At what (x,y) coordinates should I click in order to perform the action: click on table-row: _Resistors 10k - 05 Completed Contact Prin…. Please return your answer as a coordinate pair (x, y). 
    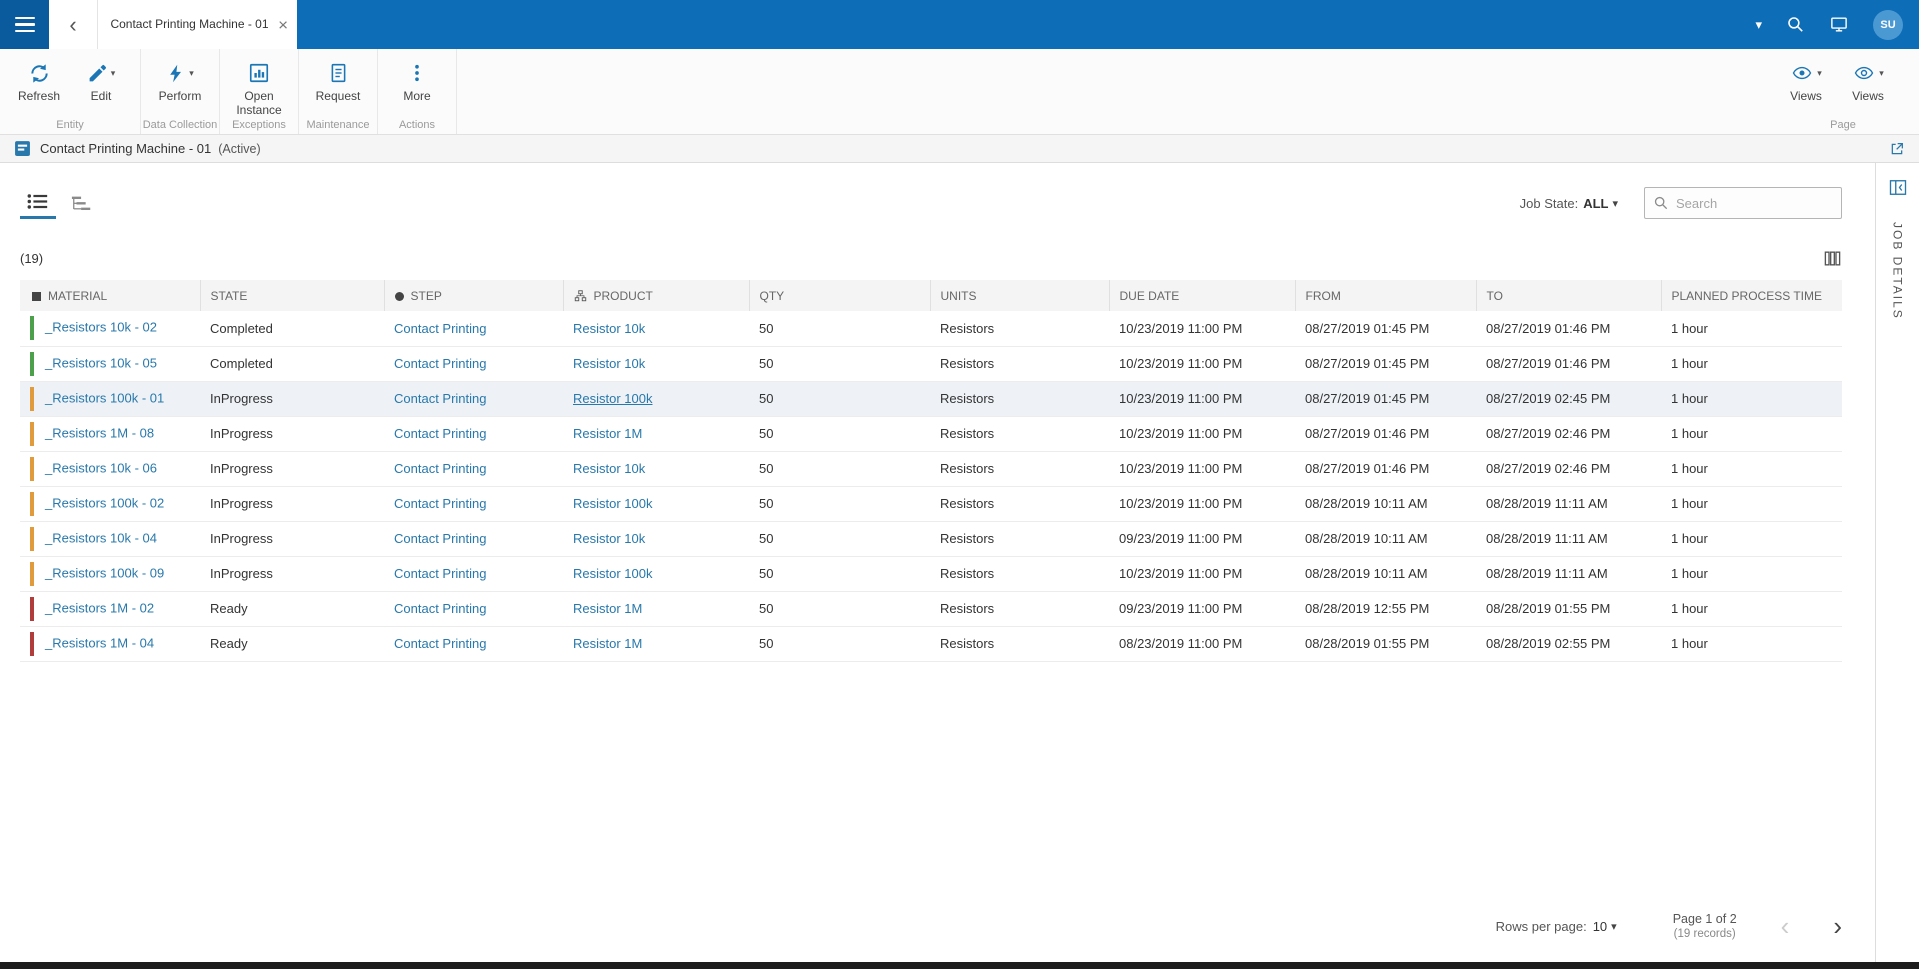
    Looking at the image, I should click on (931, 364).